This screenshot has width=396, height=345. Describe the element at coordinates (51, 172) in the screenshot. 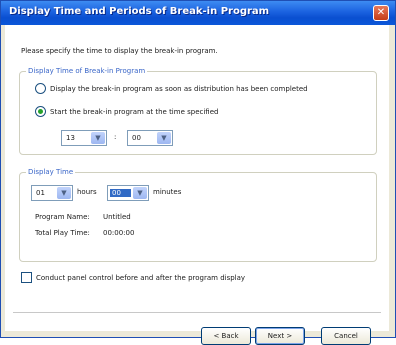

I see `group-legend: Display Time` at that location.